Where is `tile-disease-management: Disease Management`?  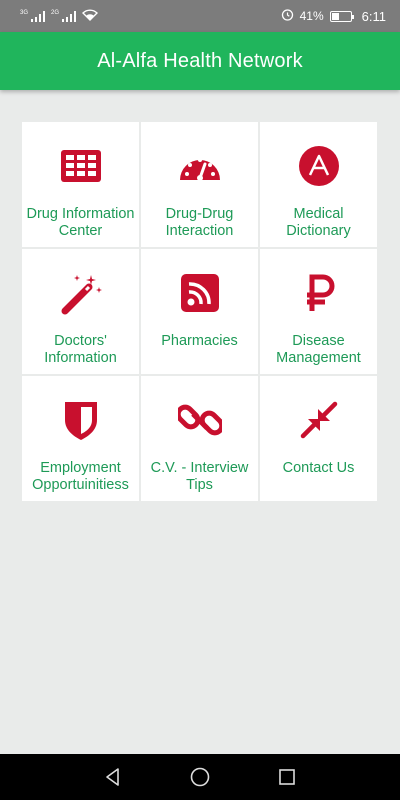 tile-disease-management: Disease Management is located at coordinates (318, 311).